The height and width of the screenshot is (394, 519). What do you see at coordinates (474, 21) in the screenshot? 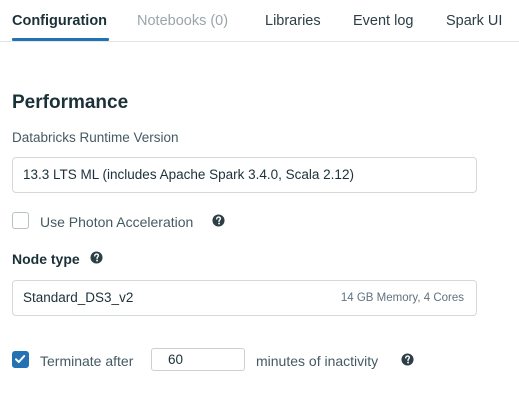
I see `tab-spark-ui: Spark UI` at bounding box center [474, 21].